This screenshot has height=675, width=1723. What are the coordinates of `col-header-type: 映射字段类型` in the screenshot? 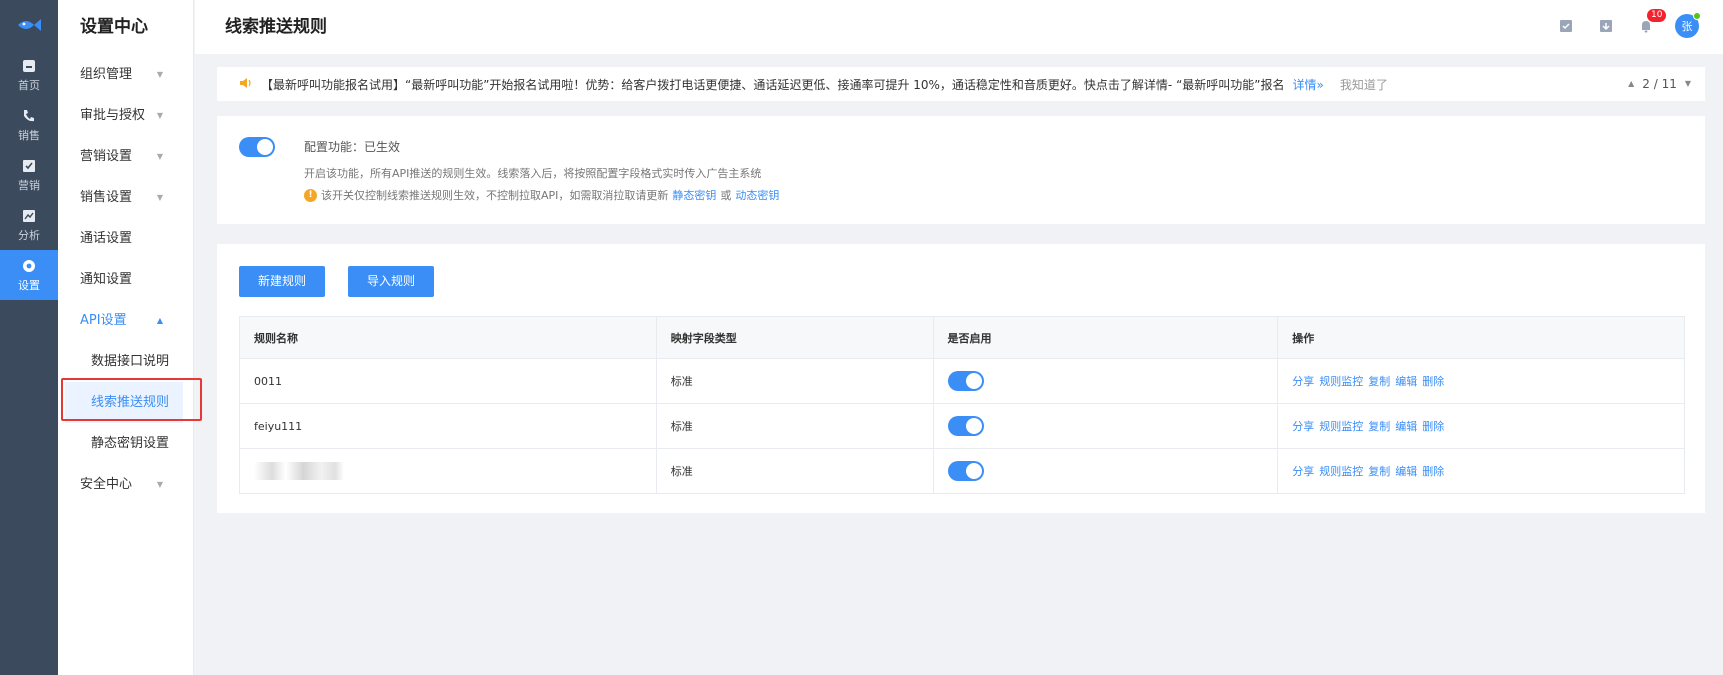 It's located at (794, 337).